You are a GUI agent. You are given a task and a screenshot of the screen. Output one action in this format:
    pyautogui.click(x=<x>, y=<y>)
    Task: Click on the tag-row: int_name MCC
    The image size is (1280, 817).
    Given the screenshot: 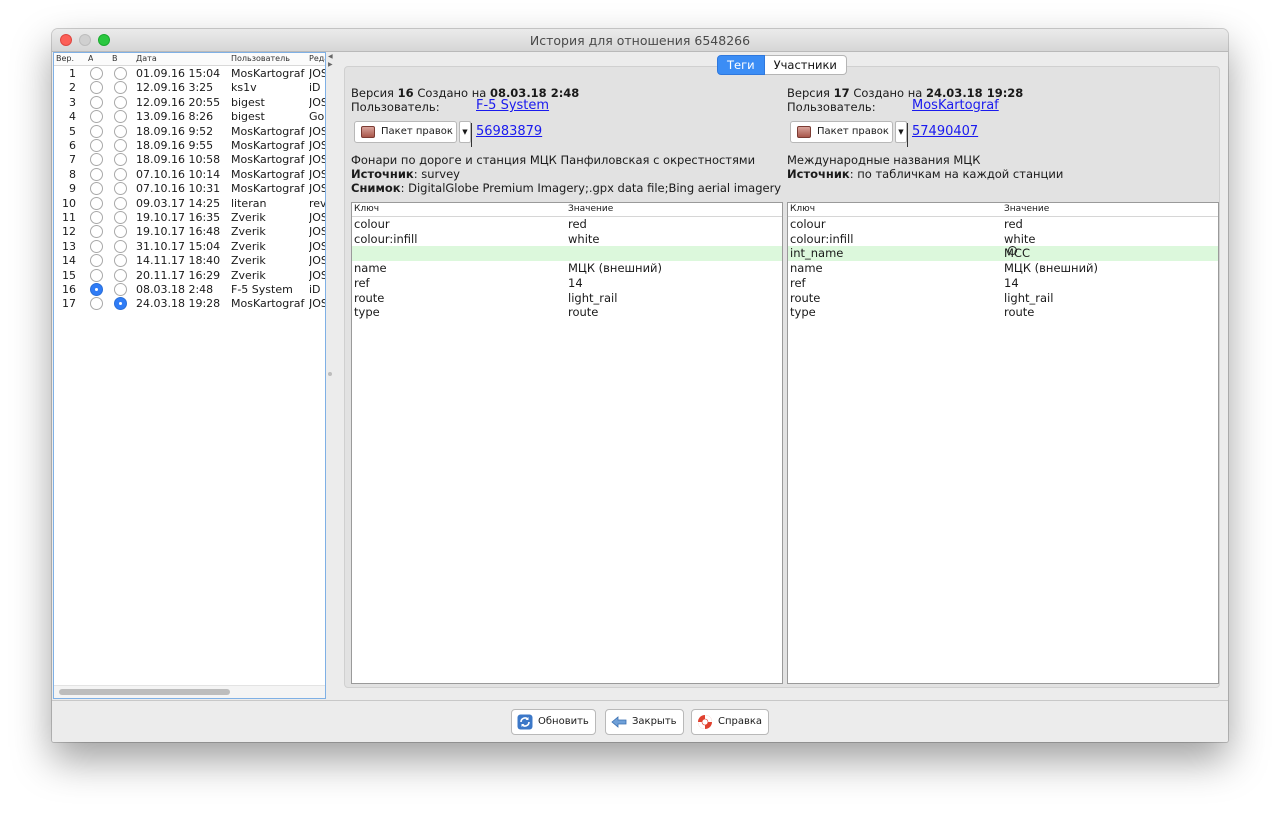 What is the action you would take?
    pyautogui.click(x=1003, y=254)
    